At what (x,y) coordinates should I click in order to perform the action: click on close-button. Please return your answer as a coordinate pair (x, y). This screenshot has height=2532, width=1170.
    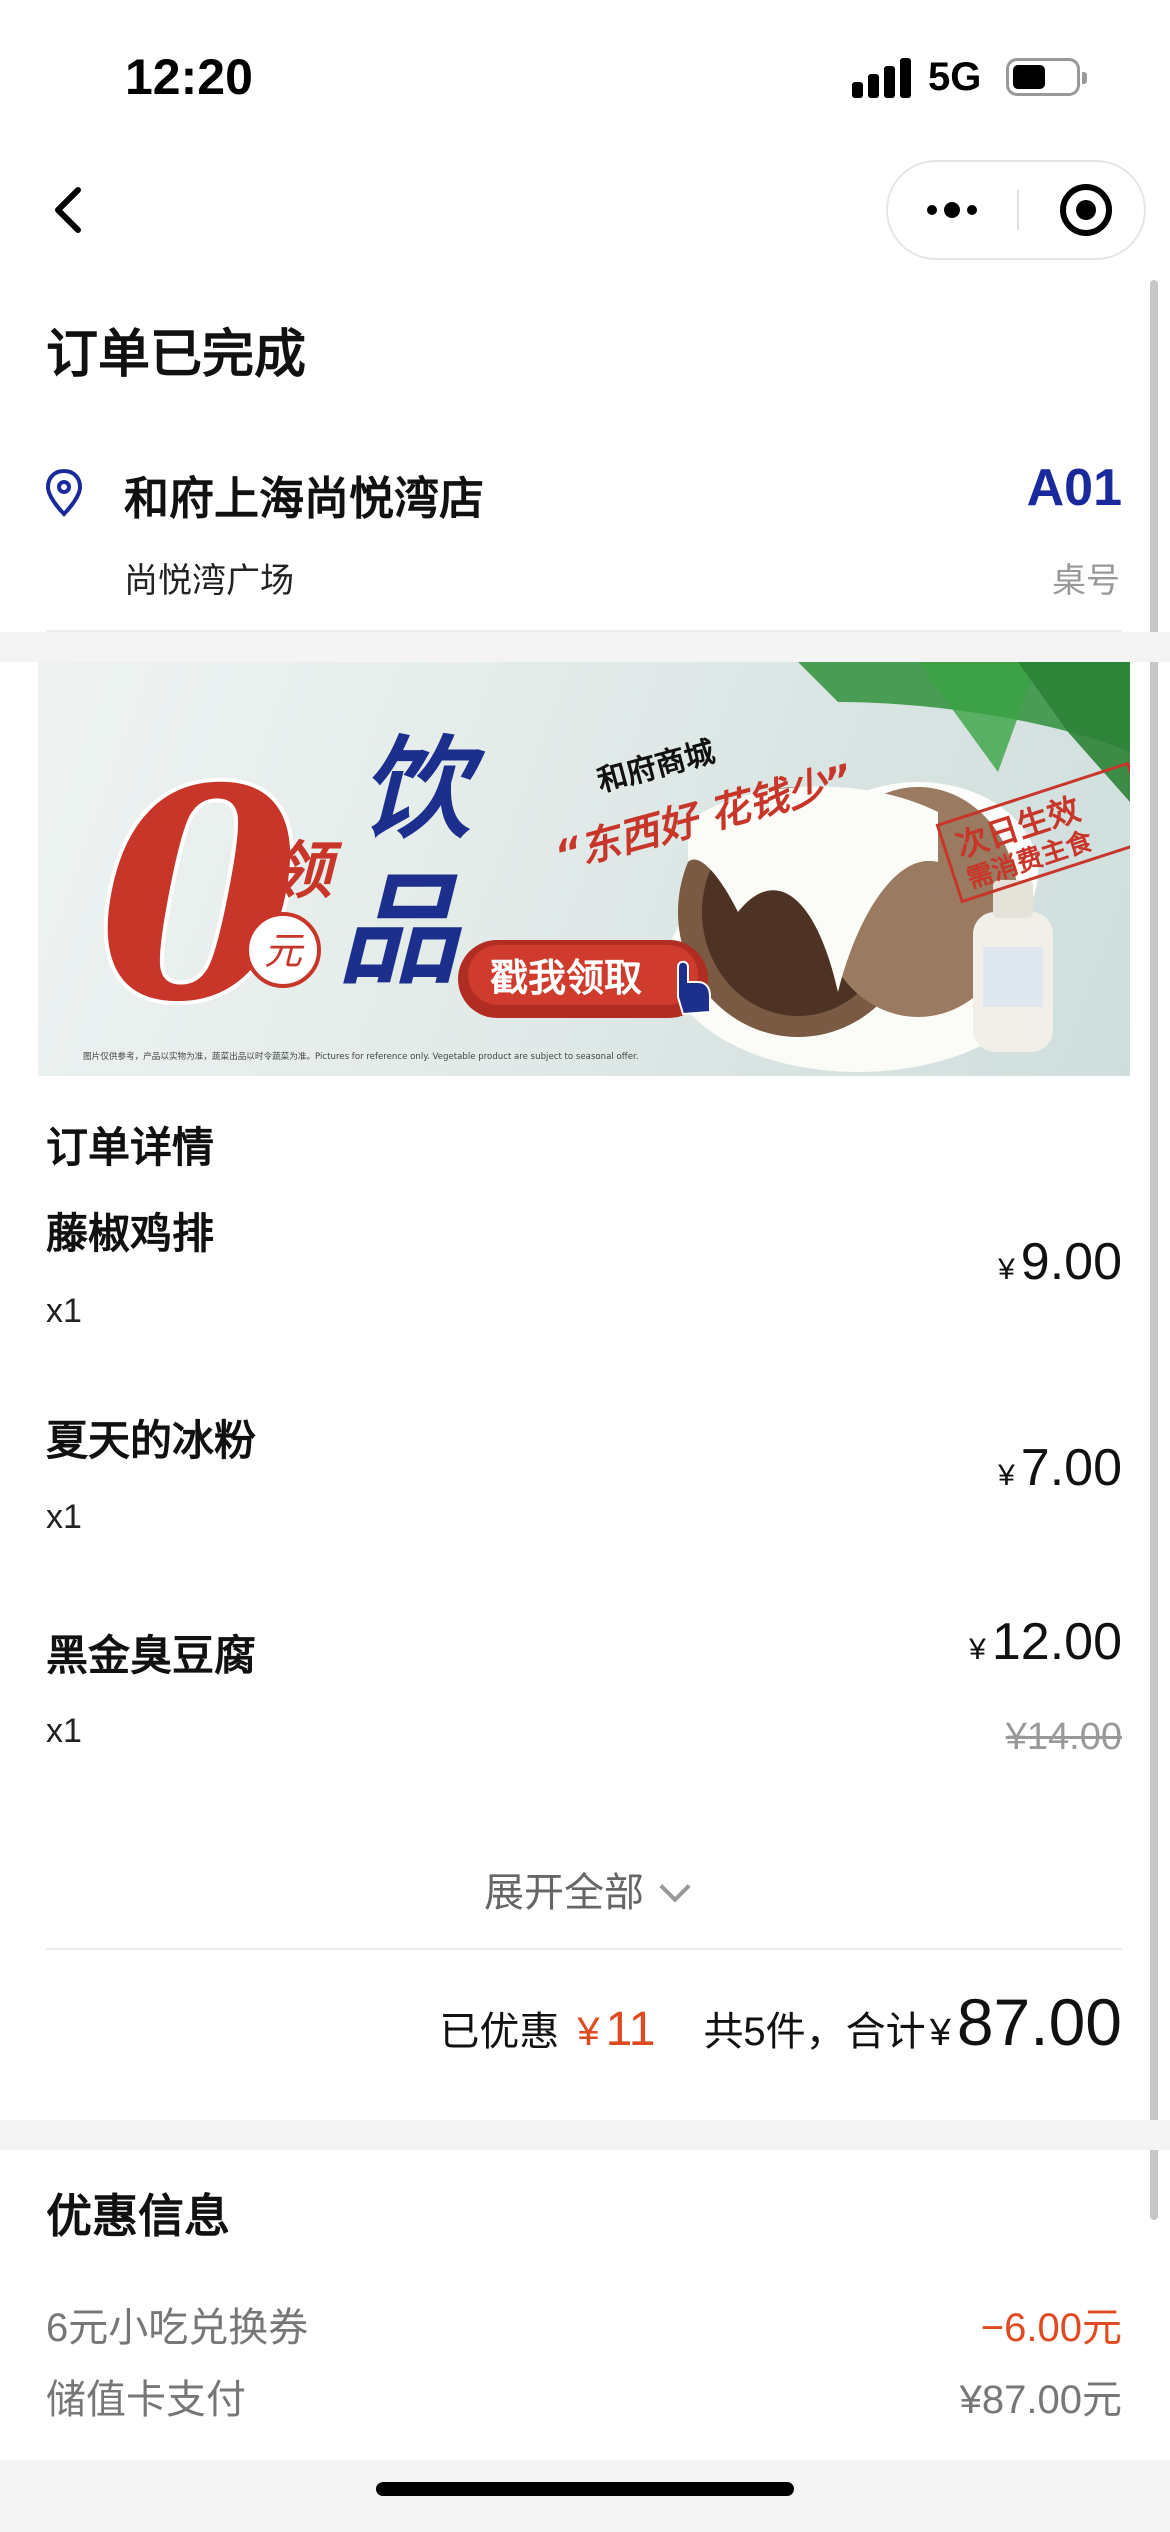
    Looking at the image, I should click on (1086, 210).